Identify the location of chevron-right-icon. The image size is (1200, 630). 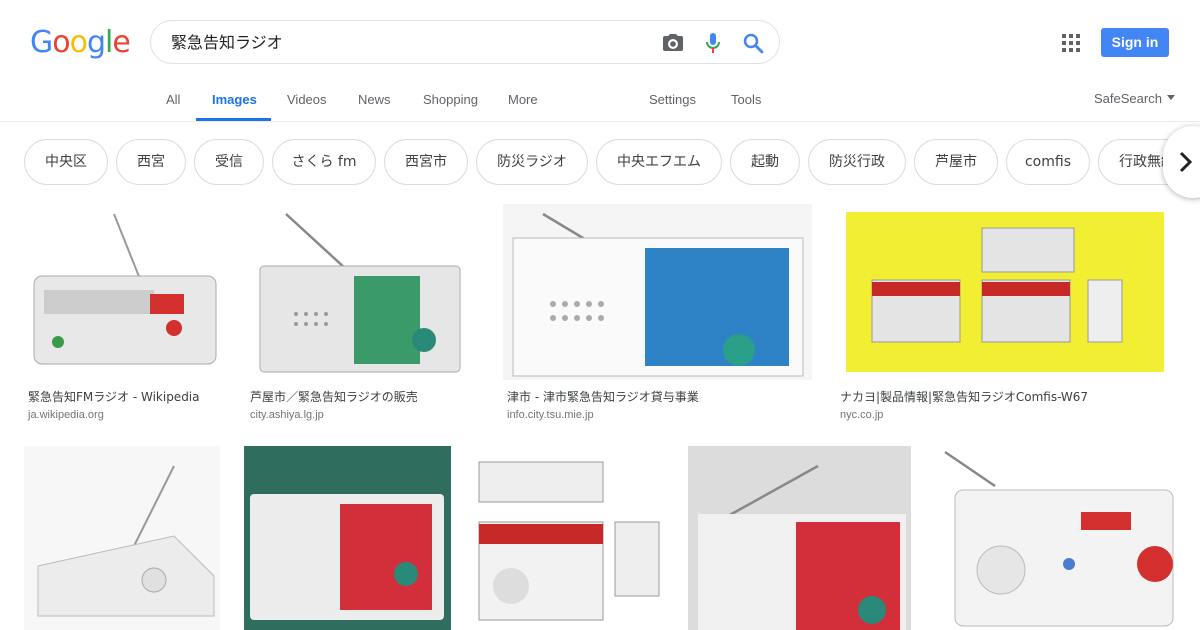
(1186, 162).